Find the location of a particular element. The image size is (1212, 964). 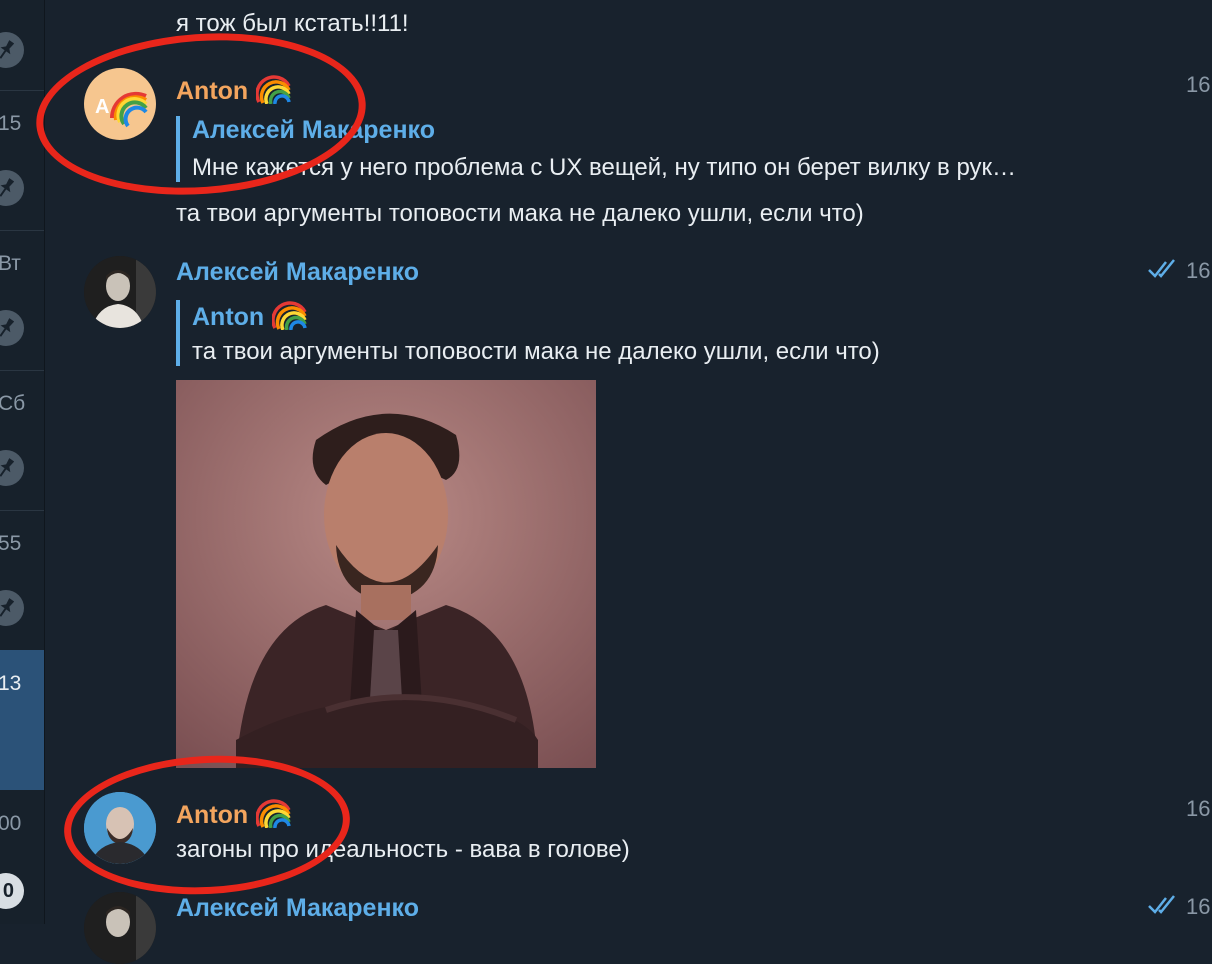

chat-list-item: Сб is located at coordinates (22, 440).